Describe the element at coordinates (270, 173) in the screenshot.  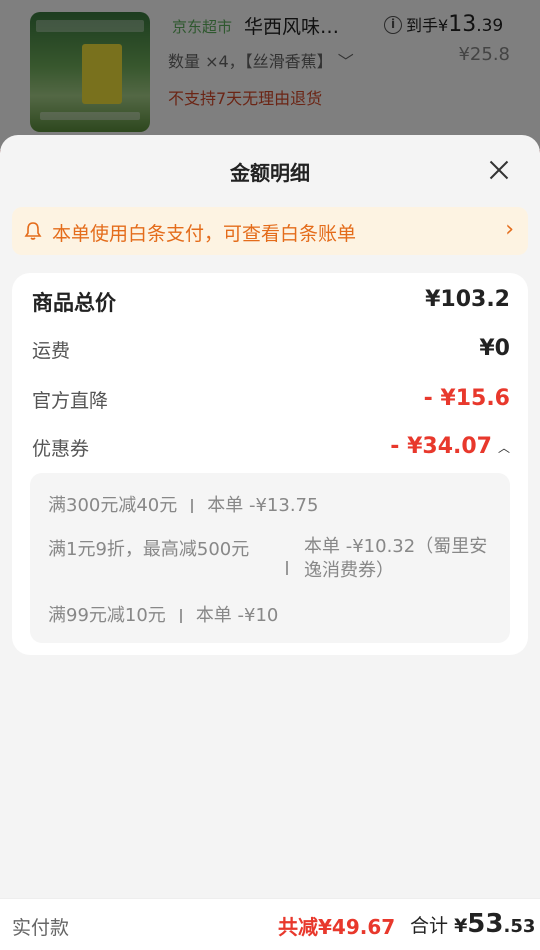
I see `sheet-title: 金额明细` at that location.